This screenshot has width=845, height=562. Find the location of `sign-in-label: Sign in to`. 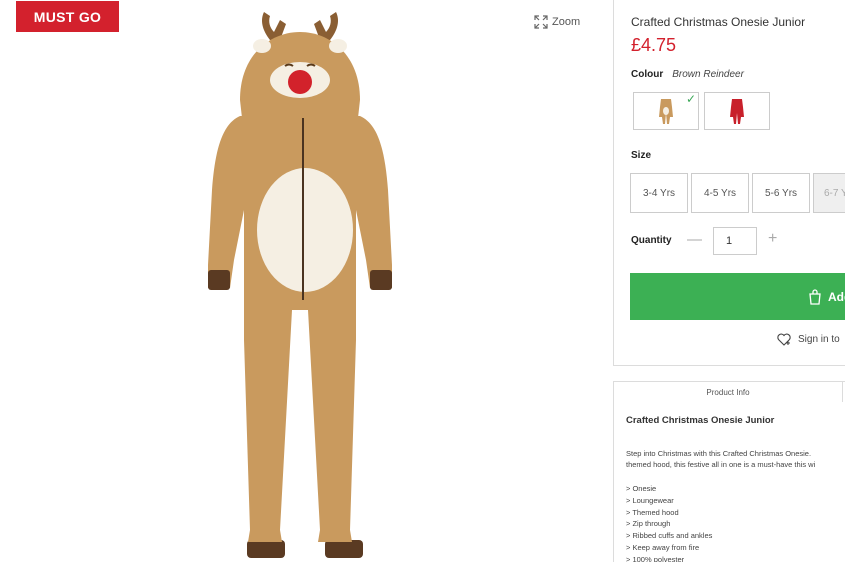

sign-in-label: Sign in to is located at coordinates (819, 339).